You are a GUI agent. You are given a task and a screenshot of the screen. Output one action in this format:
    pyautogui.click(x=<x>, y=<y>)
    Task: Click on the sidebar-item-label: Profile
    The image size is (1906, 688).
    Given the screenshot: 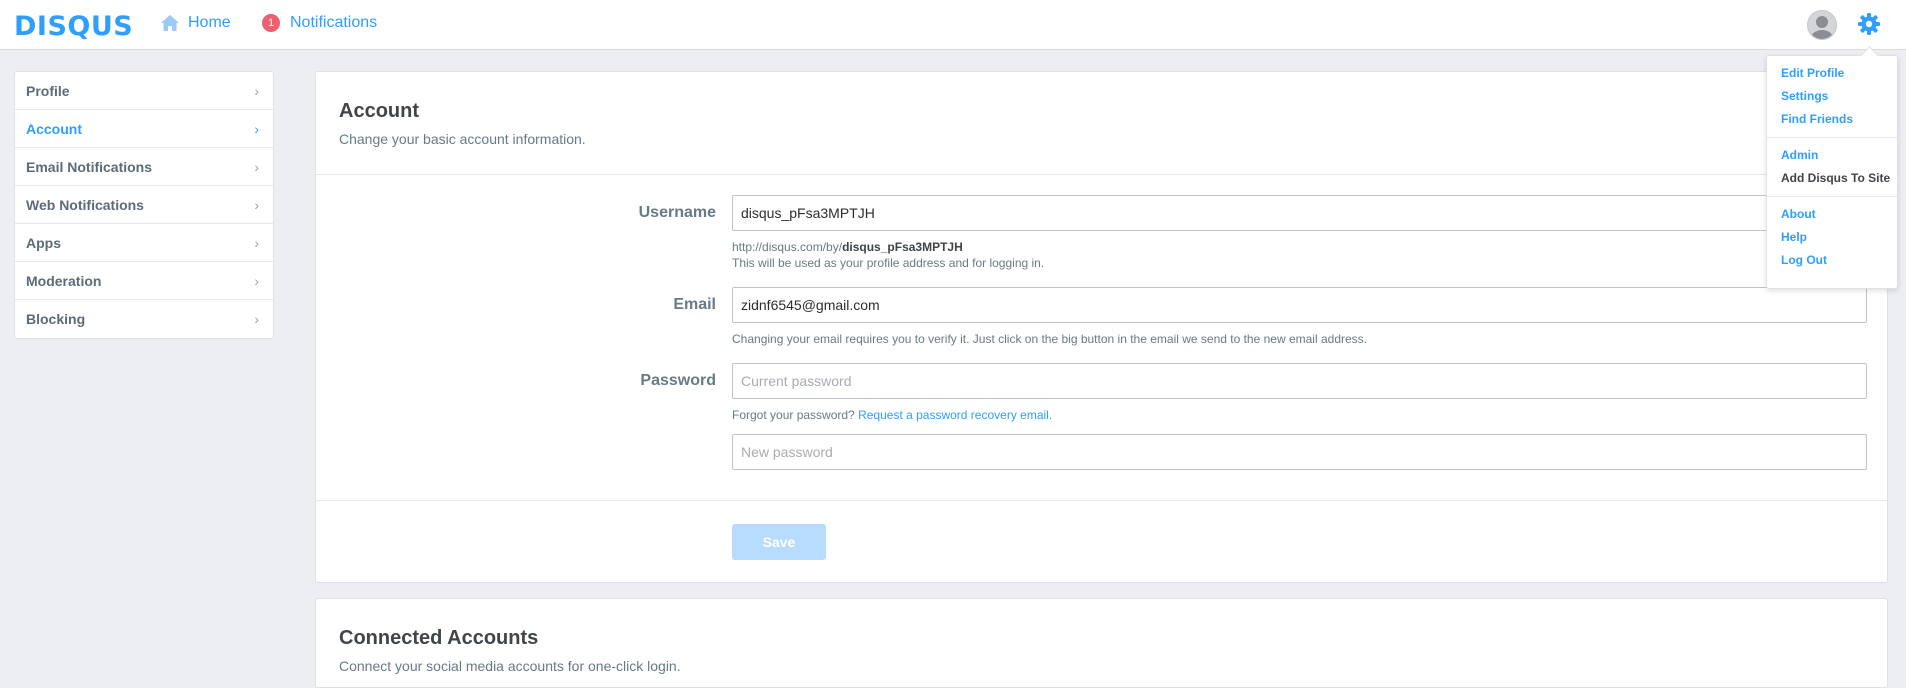 What is the action you would take?
    pyautogui.click(x=48, y=90)
    